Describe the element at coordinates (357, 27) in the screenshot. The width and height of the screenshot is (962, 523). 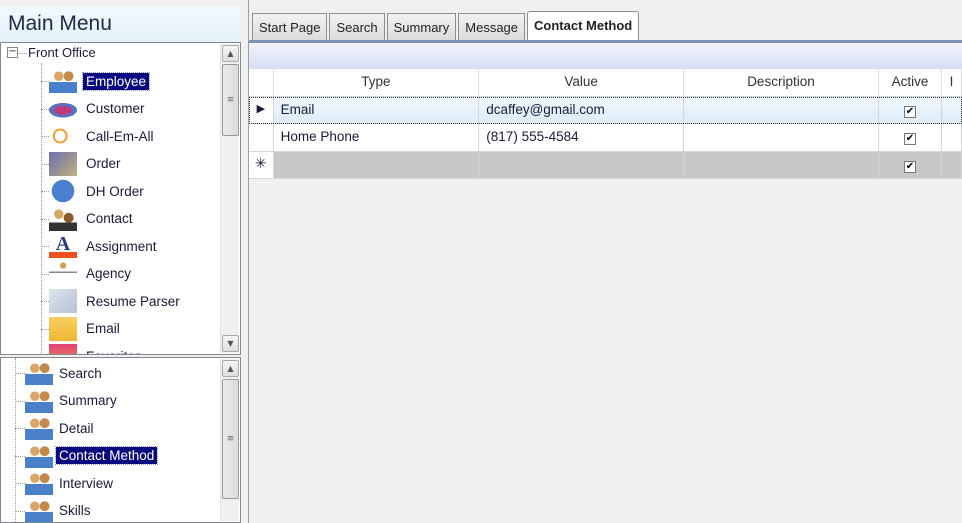
I see `tab-search: Search` at that location.